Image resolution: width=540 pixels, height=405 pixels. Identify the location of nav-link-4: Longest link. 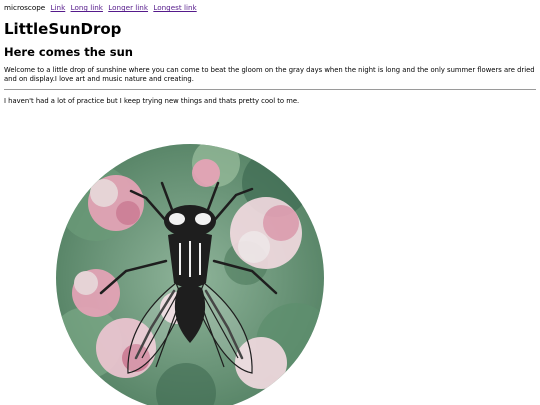
(174, 7).